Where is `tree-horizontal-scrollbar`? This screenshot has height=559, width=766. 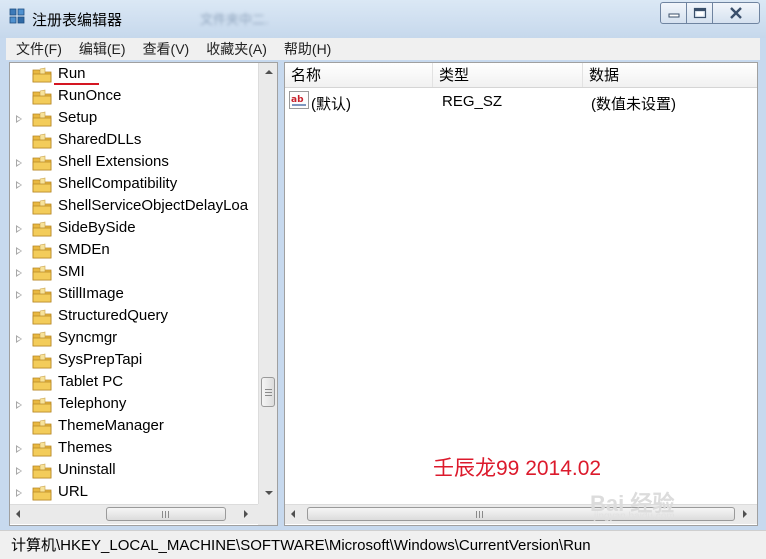 tree-horizontal-scrollbar is located at coordinates (134, 514).